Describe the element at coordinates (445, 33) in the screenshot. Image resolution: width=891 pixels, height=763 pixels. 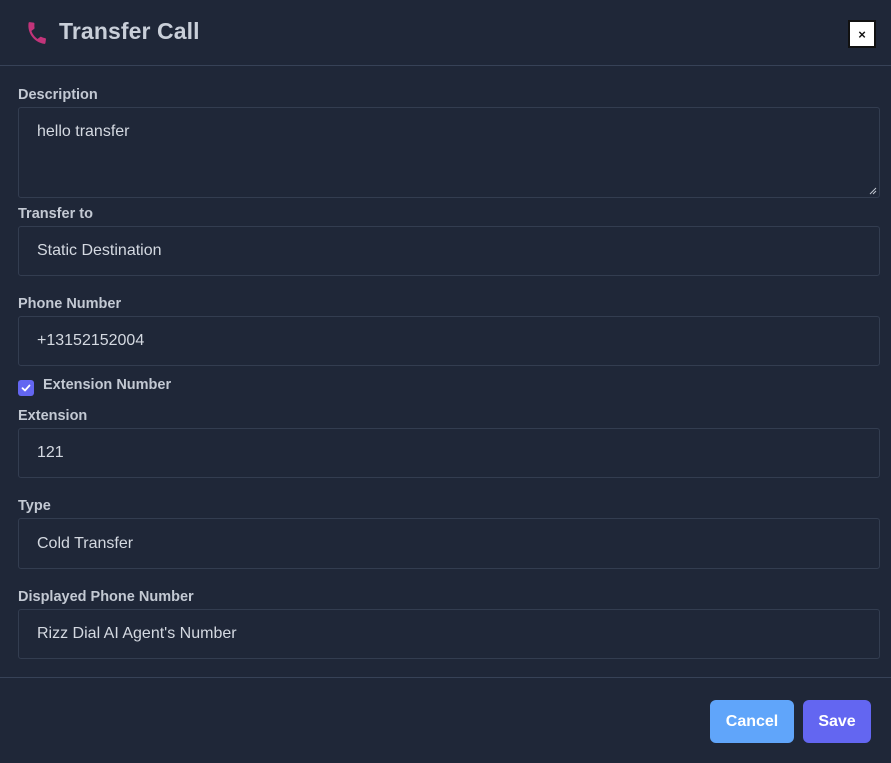
I see `dialog-header: Transfer Call ×` at that location.